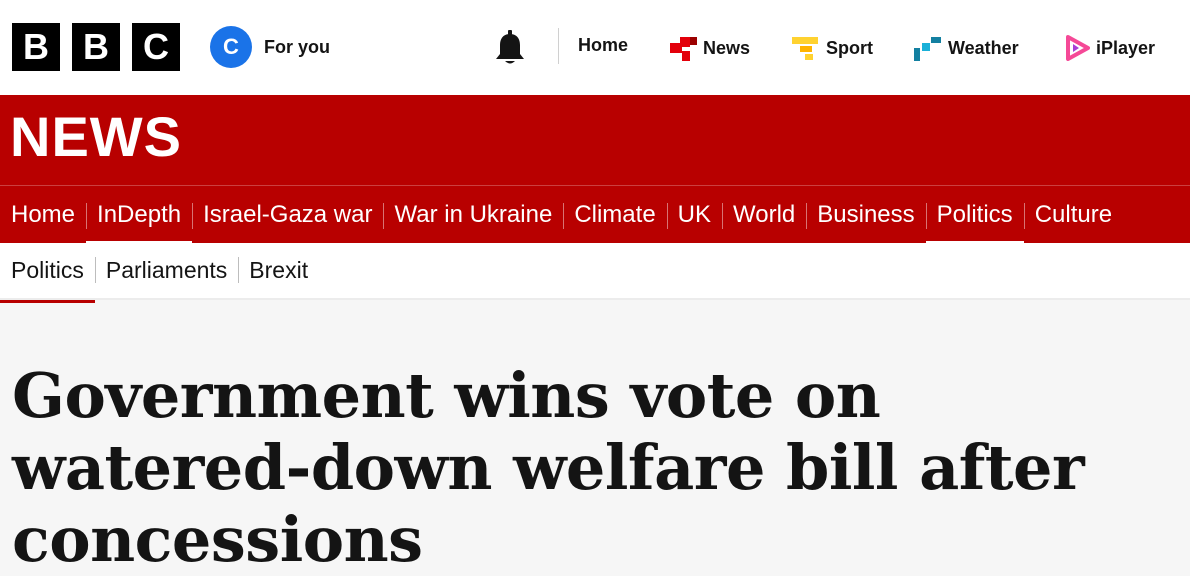 The image size is (1190, 576). What do you see at coordinates (849, 47) in the screenshot?
I see `top-link-label: Sport` at bounding box center [849, 47].